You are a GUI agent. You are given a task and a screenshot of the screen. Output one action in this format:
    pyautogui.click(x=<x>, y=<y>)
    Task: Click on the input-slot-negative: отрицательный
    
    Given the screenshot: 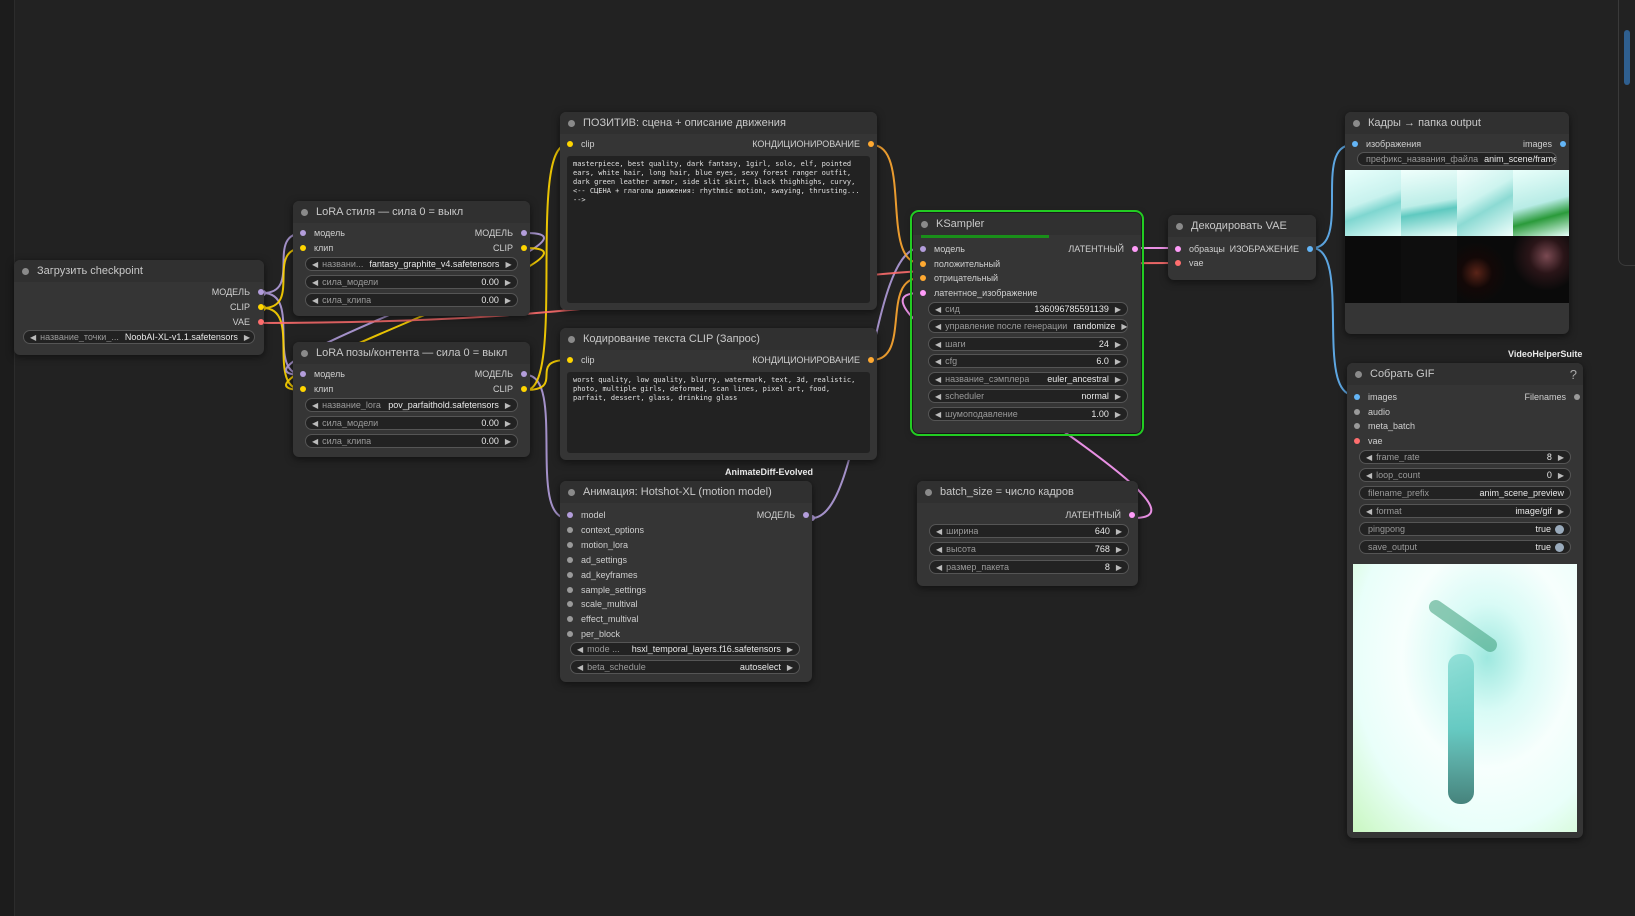 What is the action you would take?
    pyautogui.click(x=959, y=278)
    